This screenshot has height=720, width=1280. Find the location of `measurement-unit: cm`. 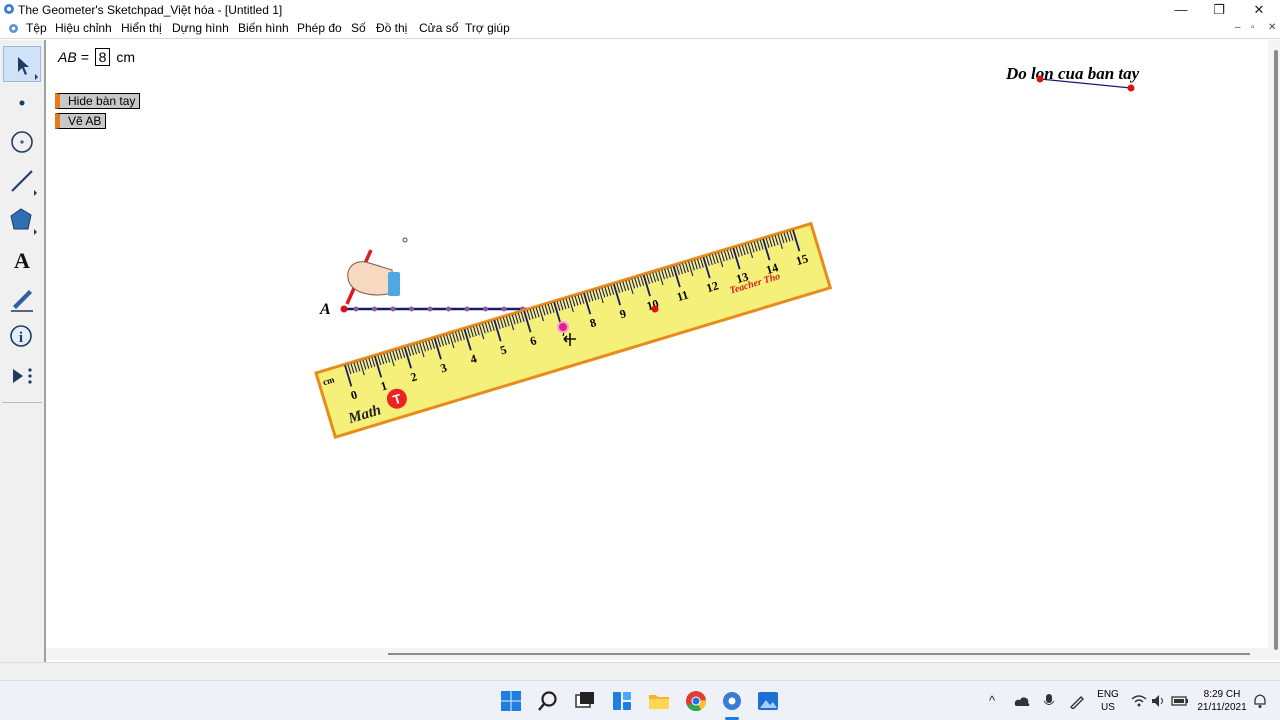

measurement-unit: cm is located at coordinates (125, 57).